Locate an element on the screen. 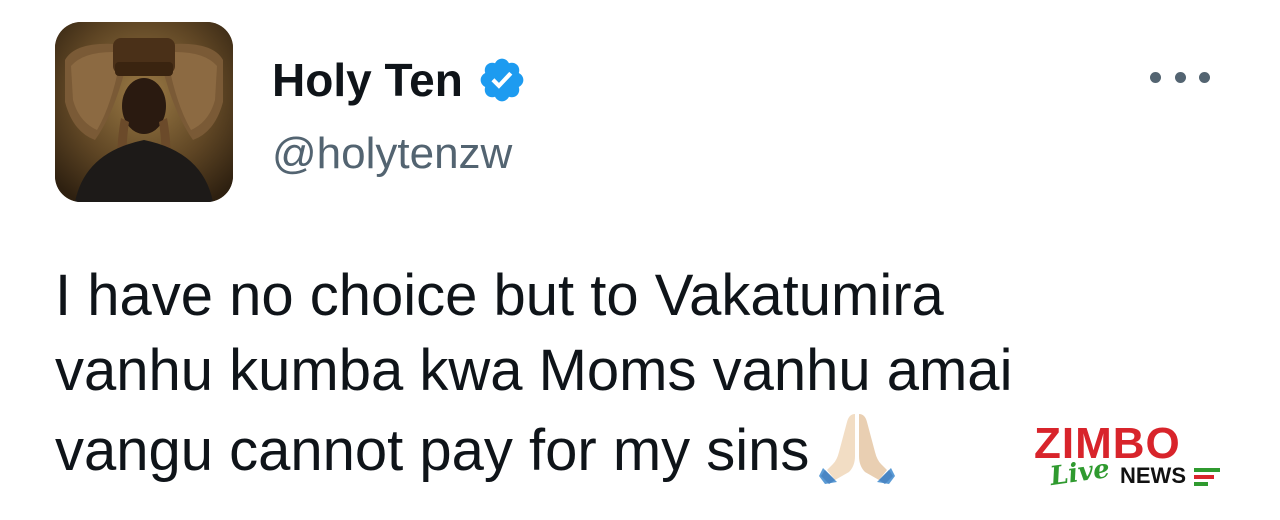 Image resolution: width=1280 pixels, height=520 pixels. watermark-flag-stripes is located at coordinates (1207, 477).